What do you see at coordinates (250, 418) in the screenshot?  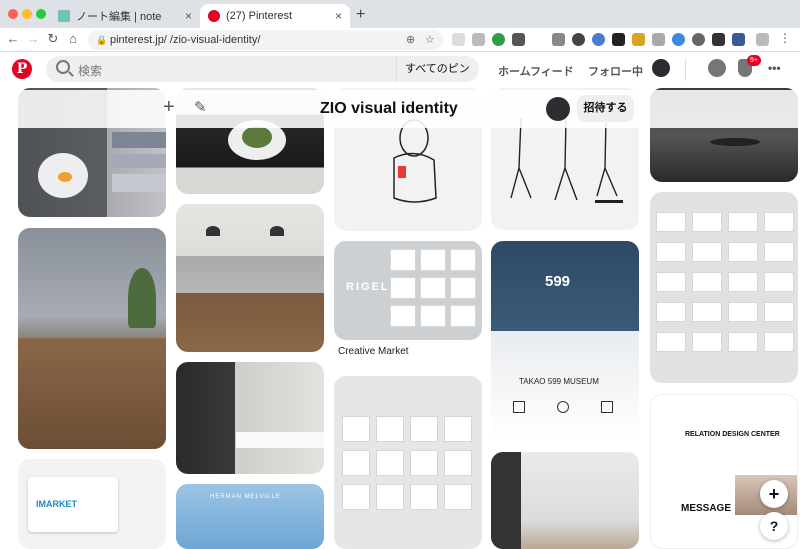 I see `pin-cafe-counter` at bounding box center [250, 418].